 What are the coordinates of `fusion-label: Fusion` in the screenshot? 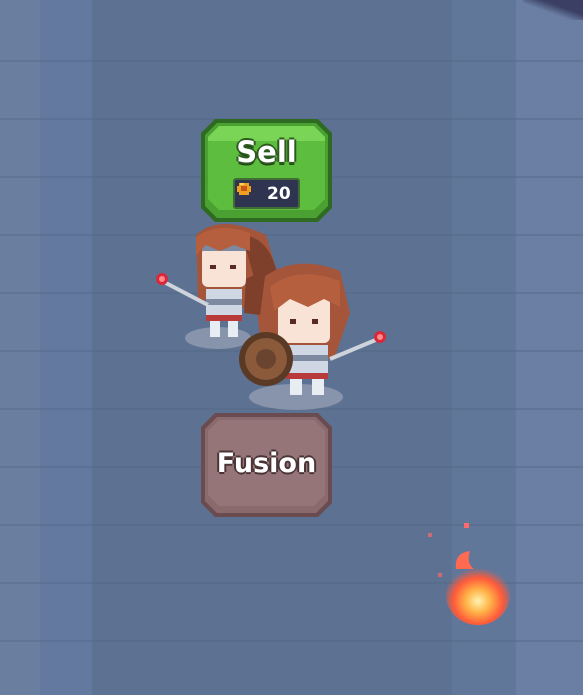 It's located at (266, 463).